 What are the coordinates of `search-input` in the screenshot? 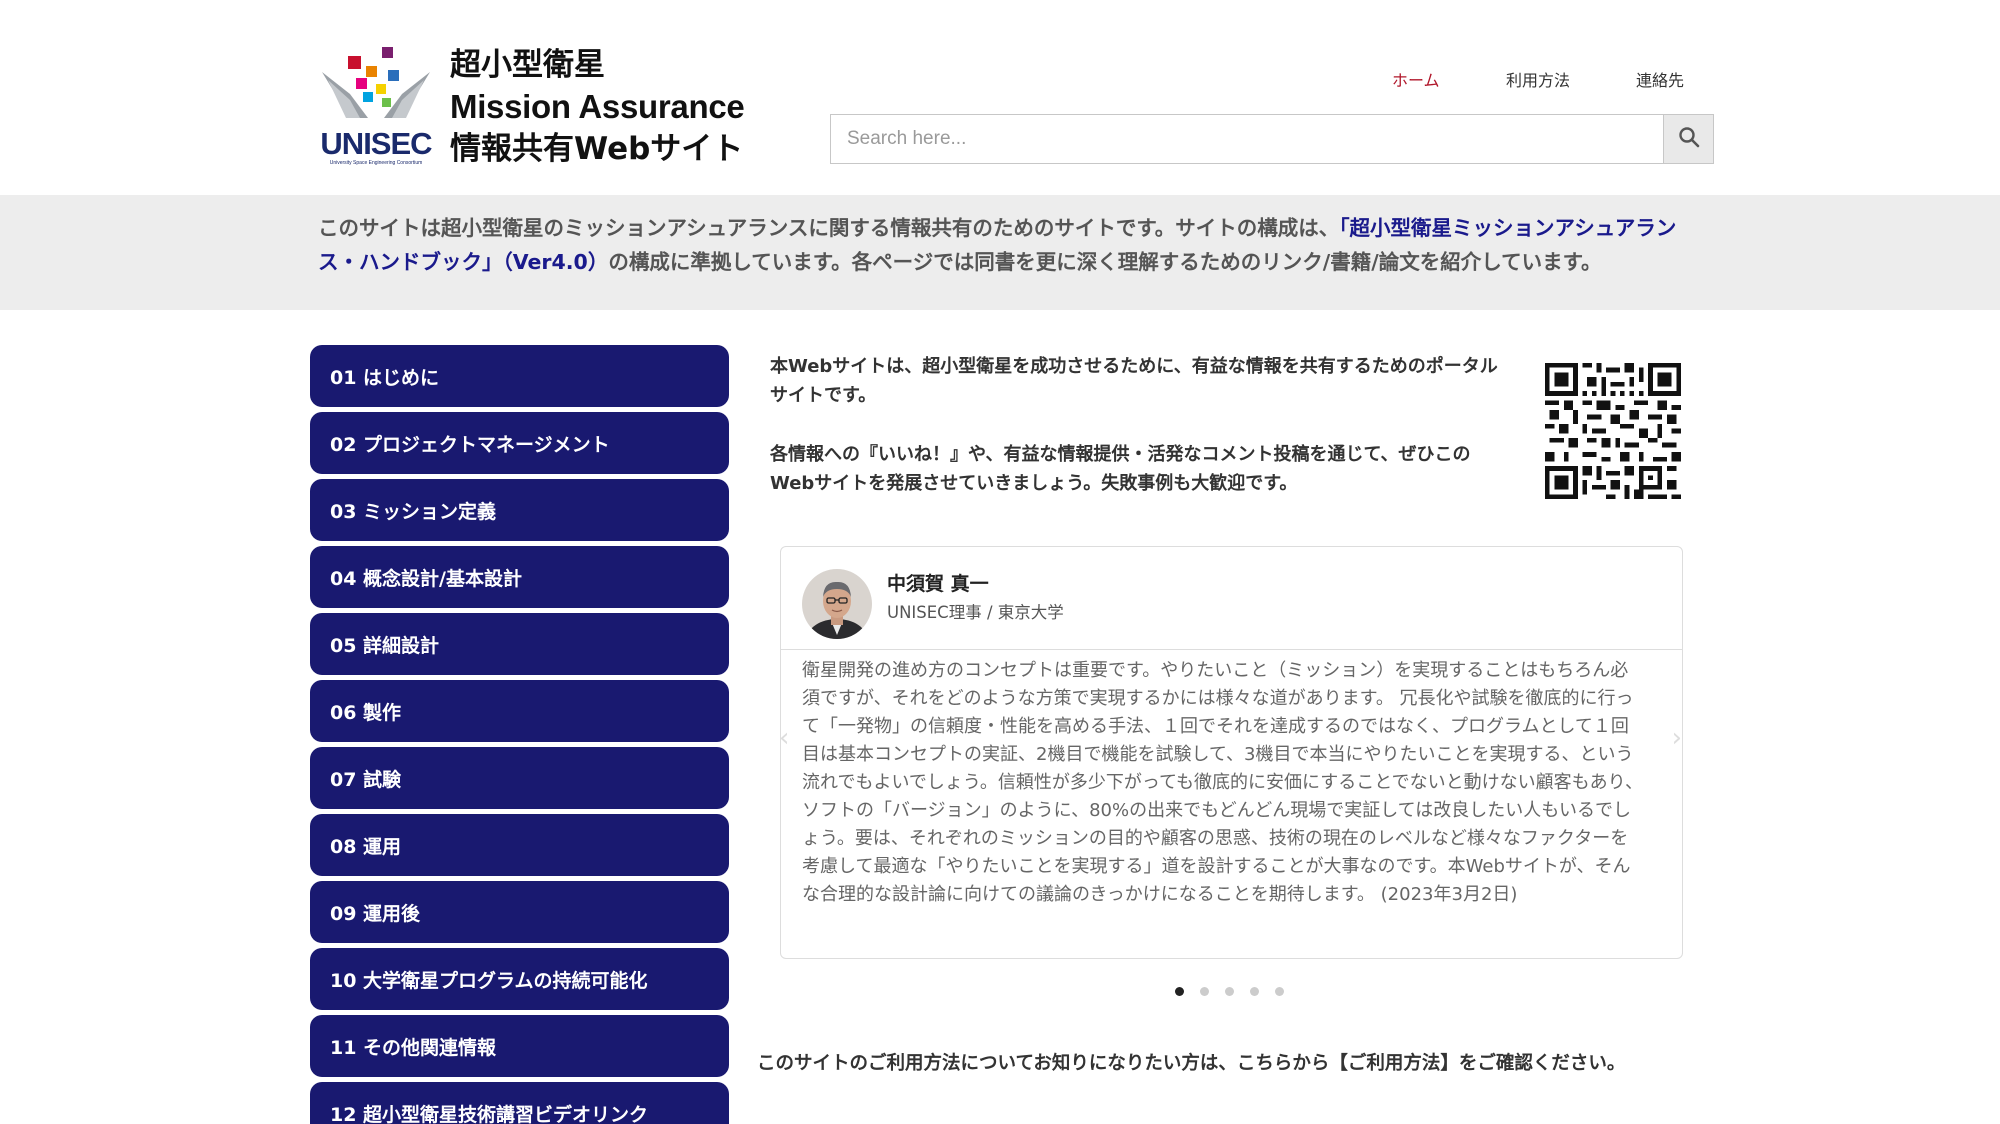 It's located at (1247, 139).